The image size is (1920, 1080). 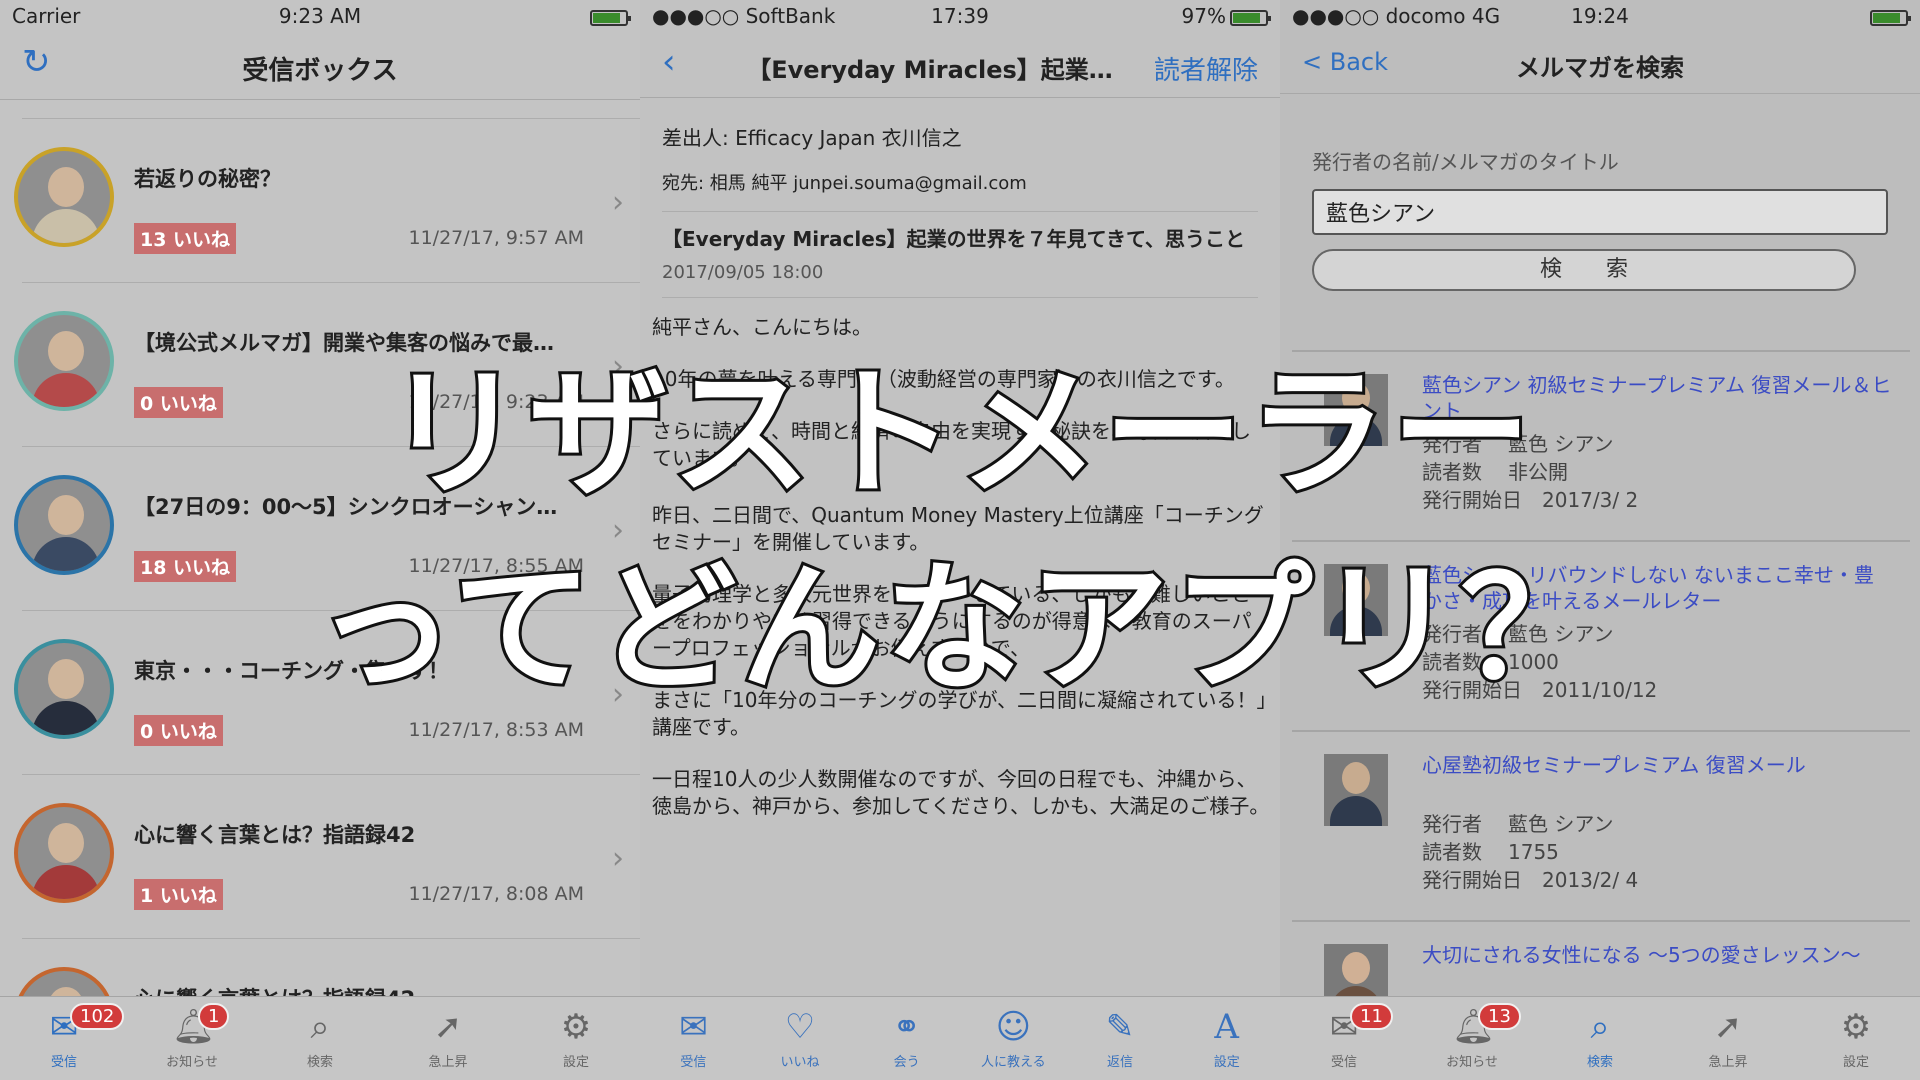 I want to click on mail-paragraph: 純平さん、こんにちは。, so click(x=762, y=327).